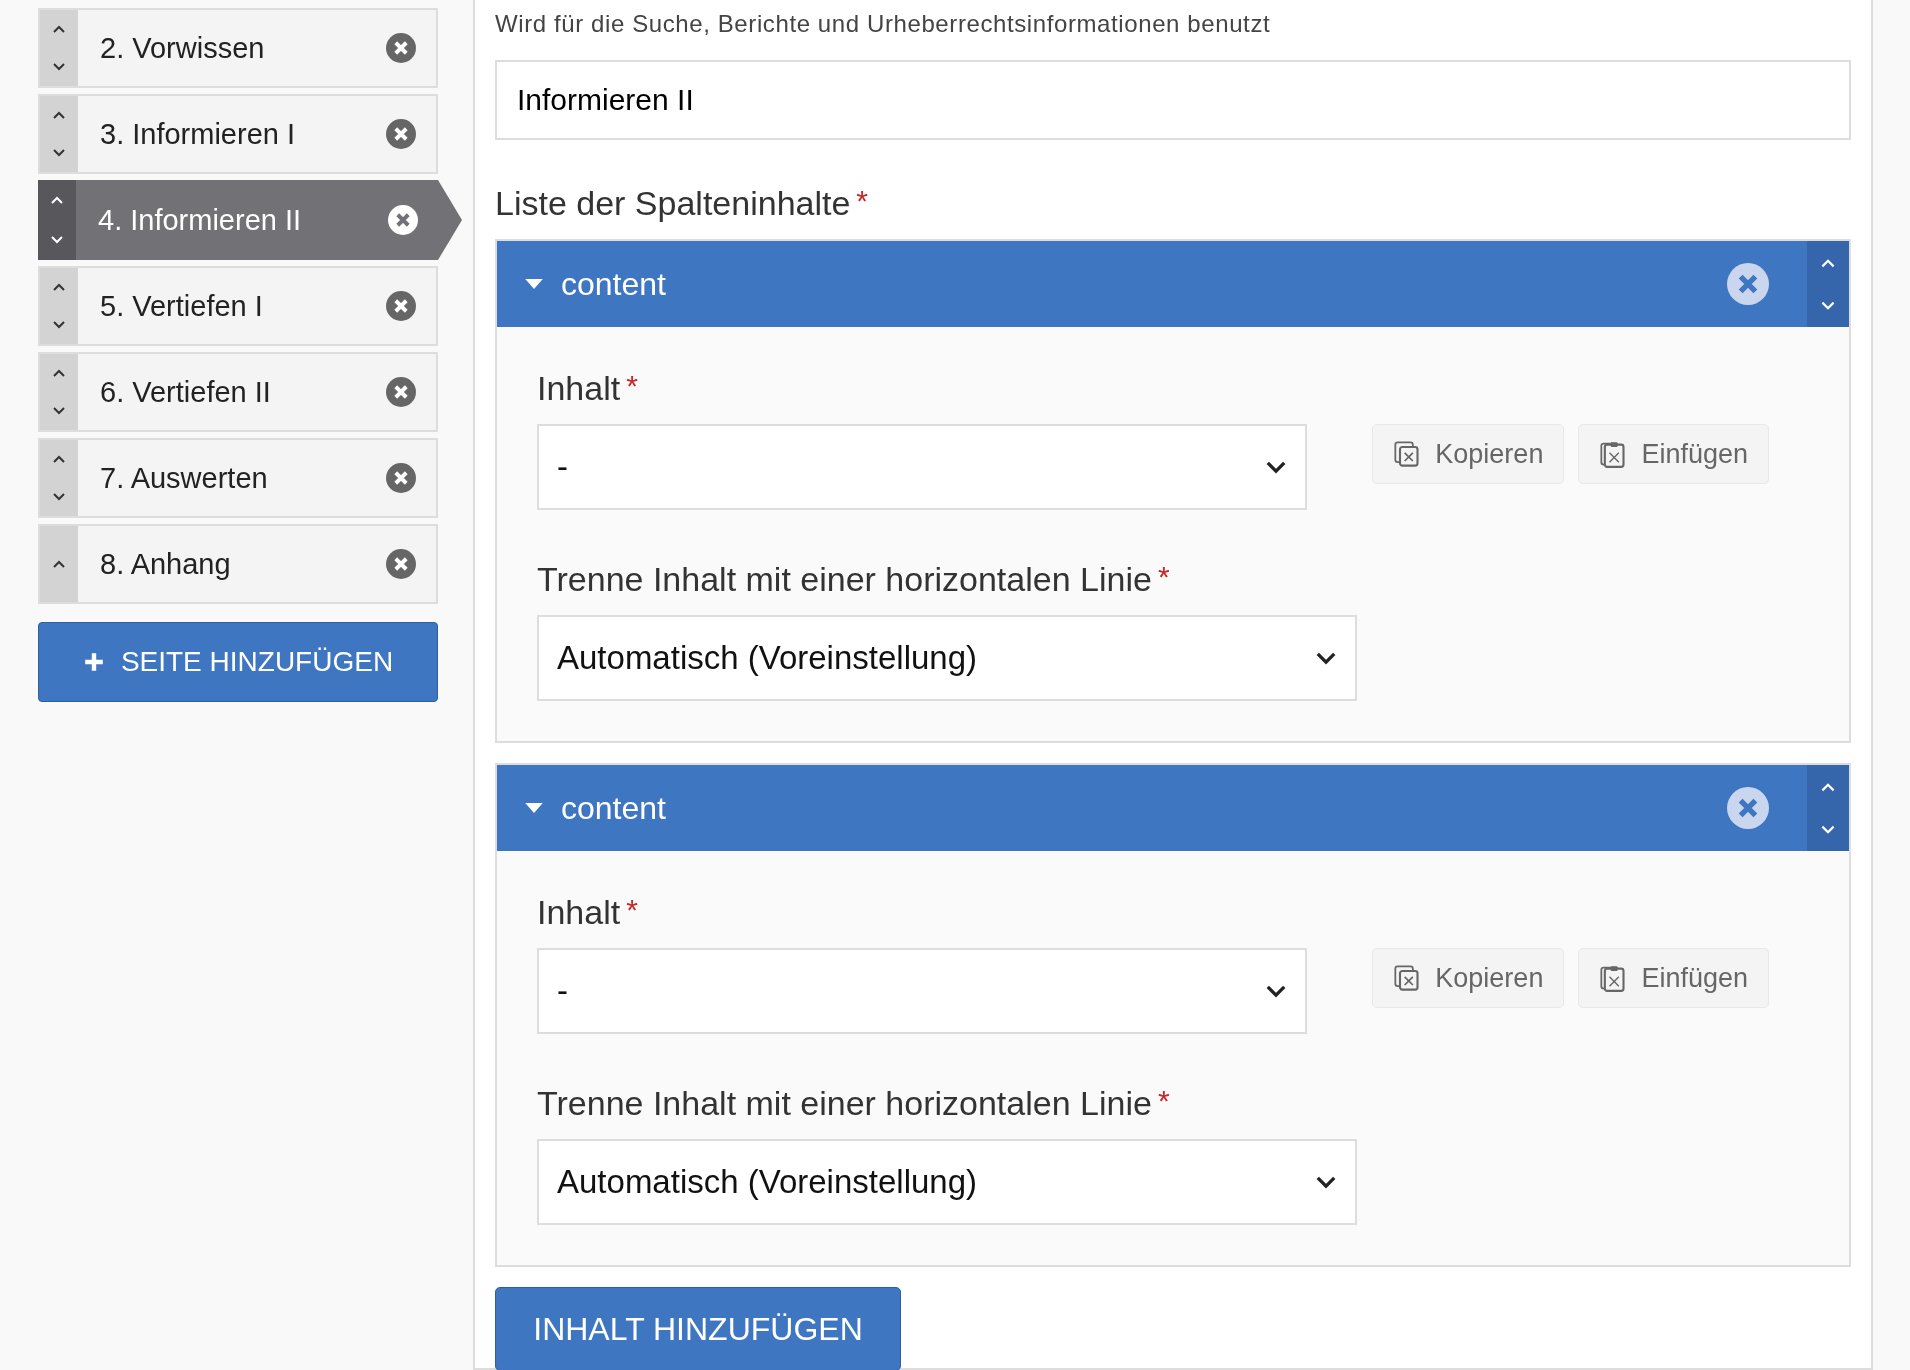  Describe the element at coordinates (184, 478) in the screenshot. I see `page-title: 7. Auswerten` at that location.